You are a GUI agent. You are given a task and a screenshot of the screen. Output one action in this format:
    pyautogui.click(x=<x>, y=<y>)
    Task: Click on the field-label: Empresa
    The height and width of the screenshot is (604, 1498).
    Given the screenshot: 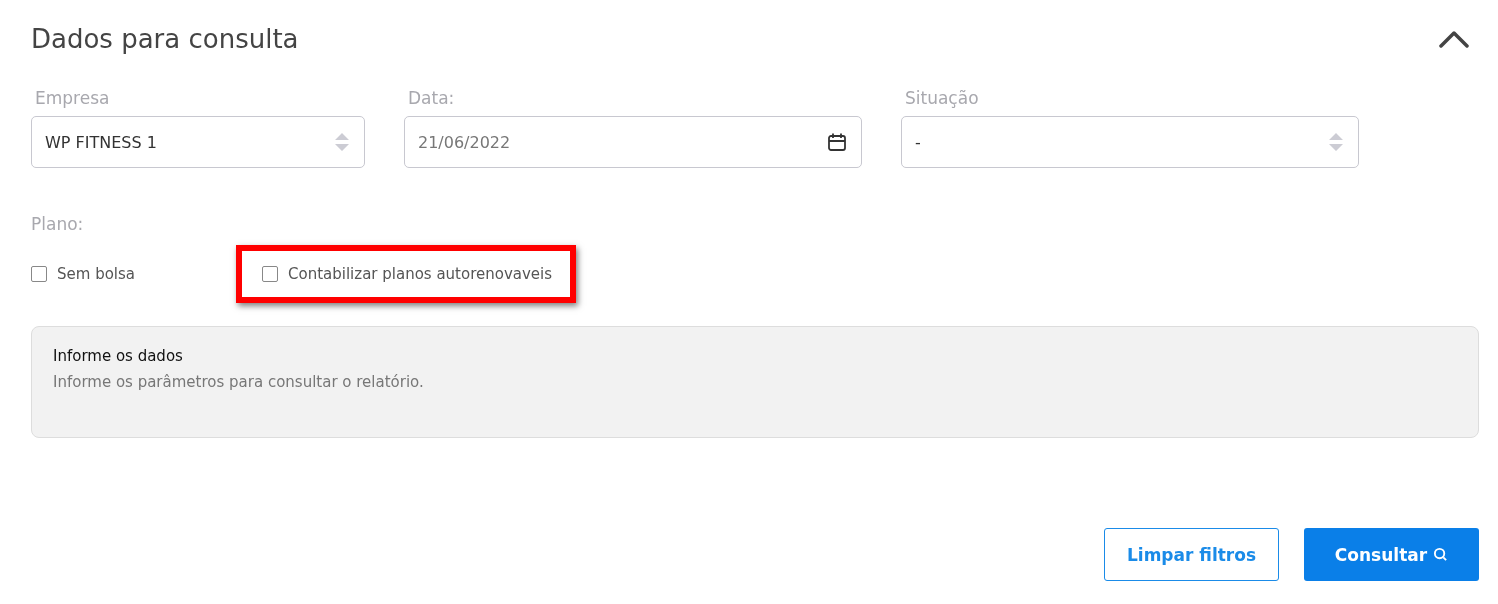 What is the action you would take?
    pyautogui.click(x=73, y=98)
    